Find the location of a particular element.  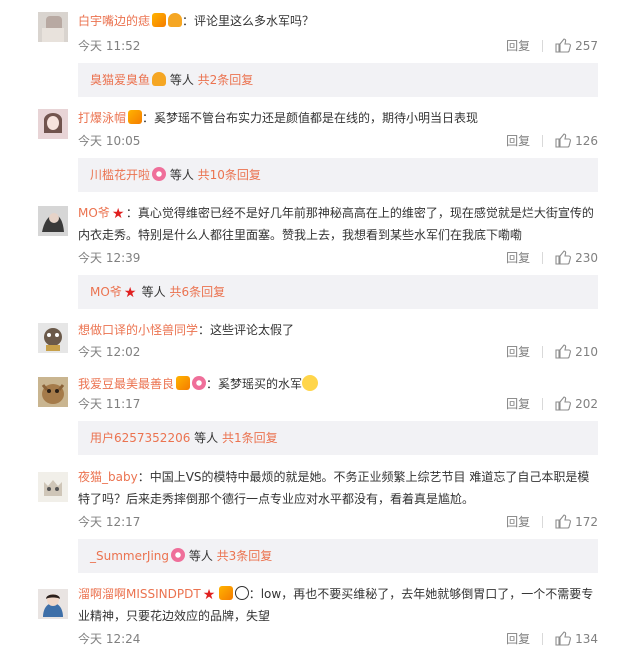

comment-username: 打爆泳帽 is located at coordinates (102, 118).